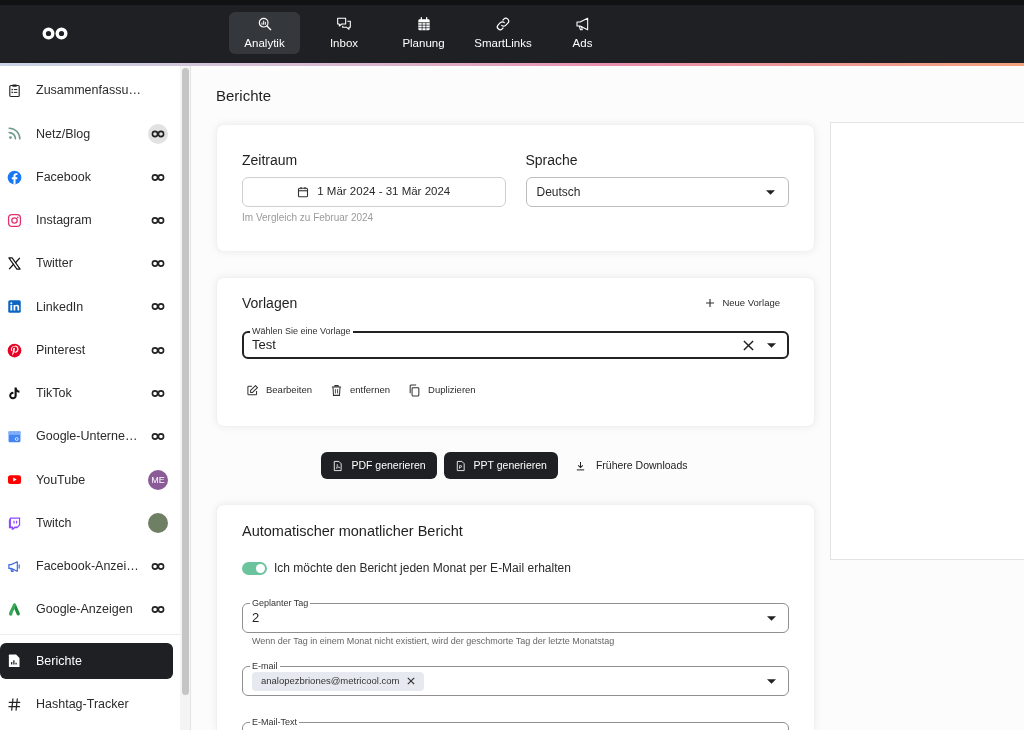 The width and height of the screenshot is (1024, 730). What do you see at coordinates (74, 307) in the screenshot?
I see `sidebar-item: LinkedIn` at bounding box center [74, 307].